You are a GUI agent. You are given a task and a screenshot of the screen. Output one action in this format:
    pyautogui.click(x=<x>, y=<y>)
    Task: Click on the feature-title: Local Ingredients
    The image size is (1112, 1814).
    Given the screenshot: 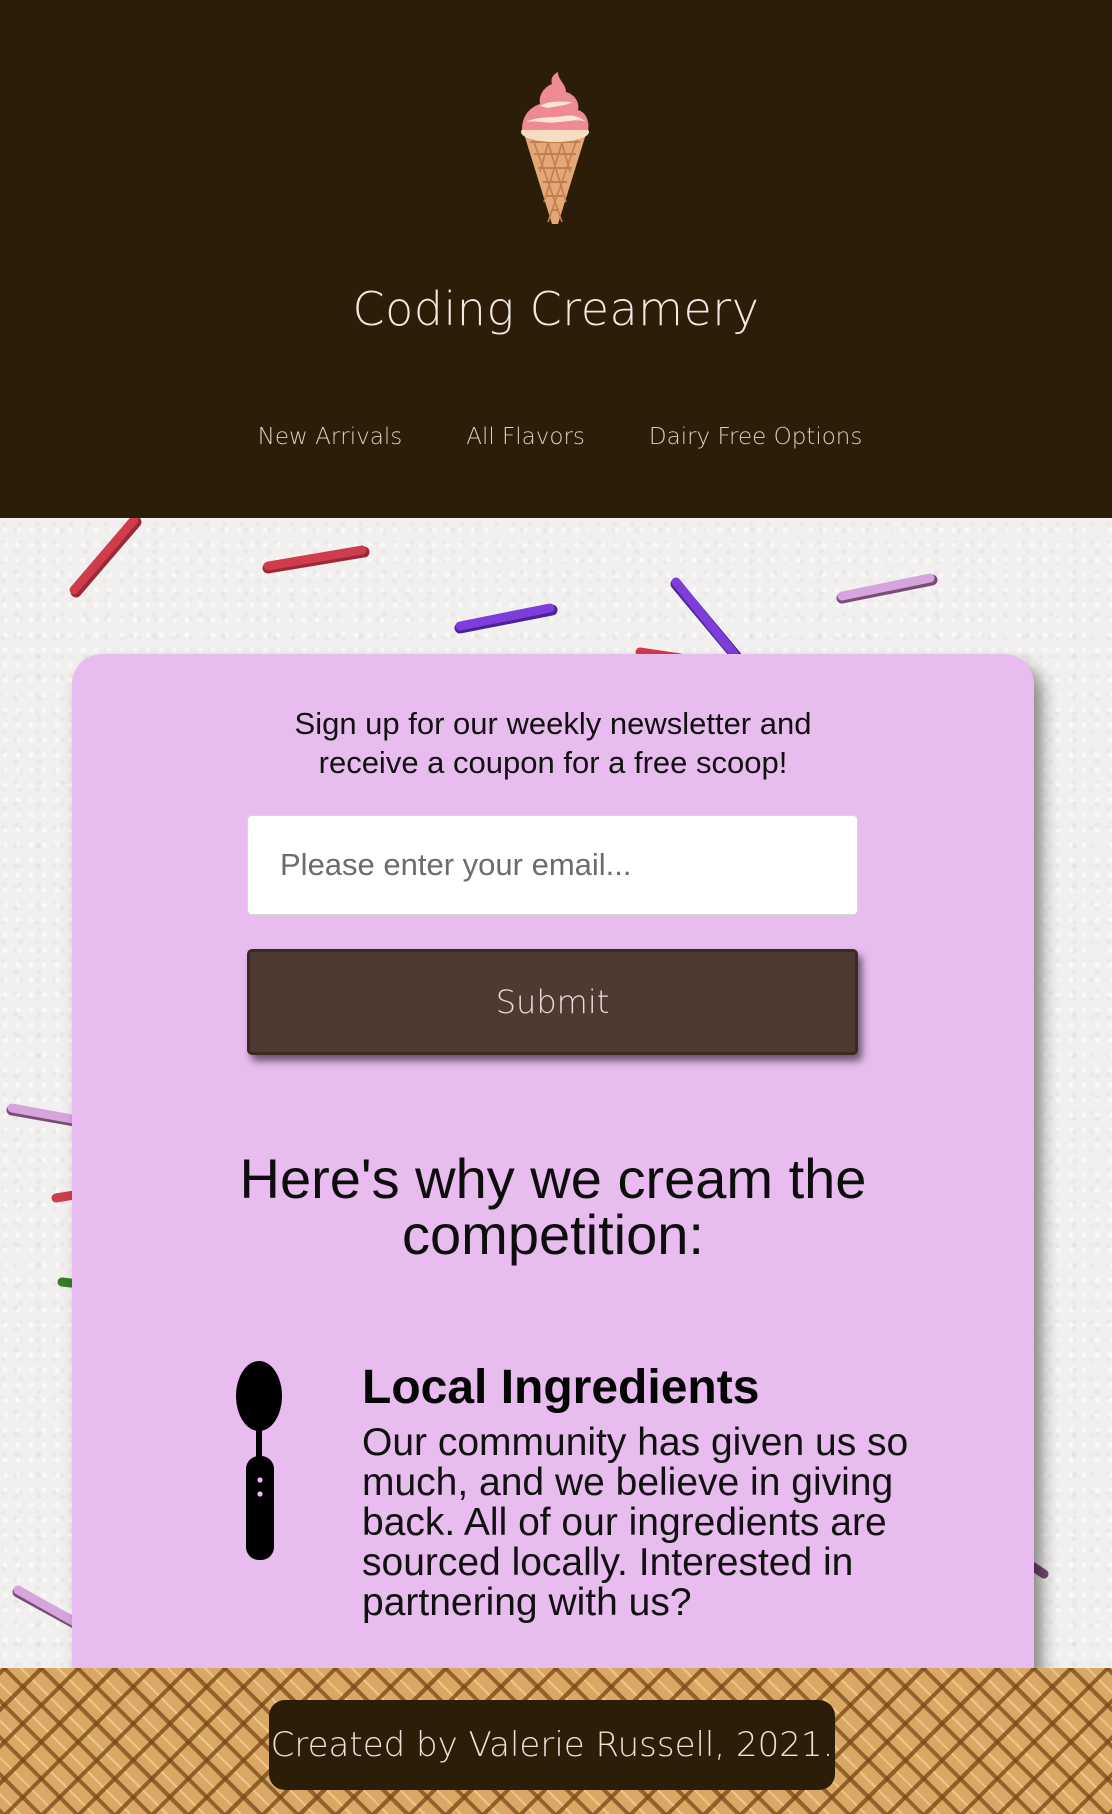 What is the action you would take?
    pyautogui.click(x=561, y=1387)
    